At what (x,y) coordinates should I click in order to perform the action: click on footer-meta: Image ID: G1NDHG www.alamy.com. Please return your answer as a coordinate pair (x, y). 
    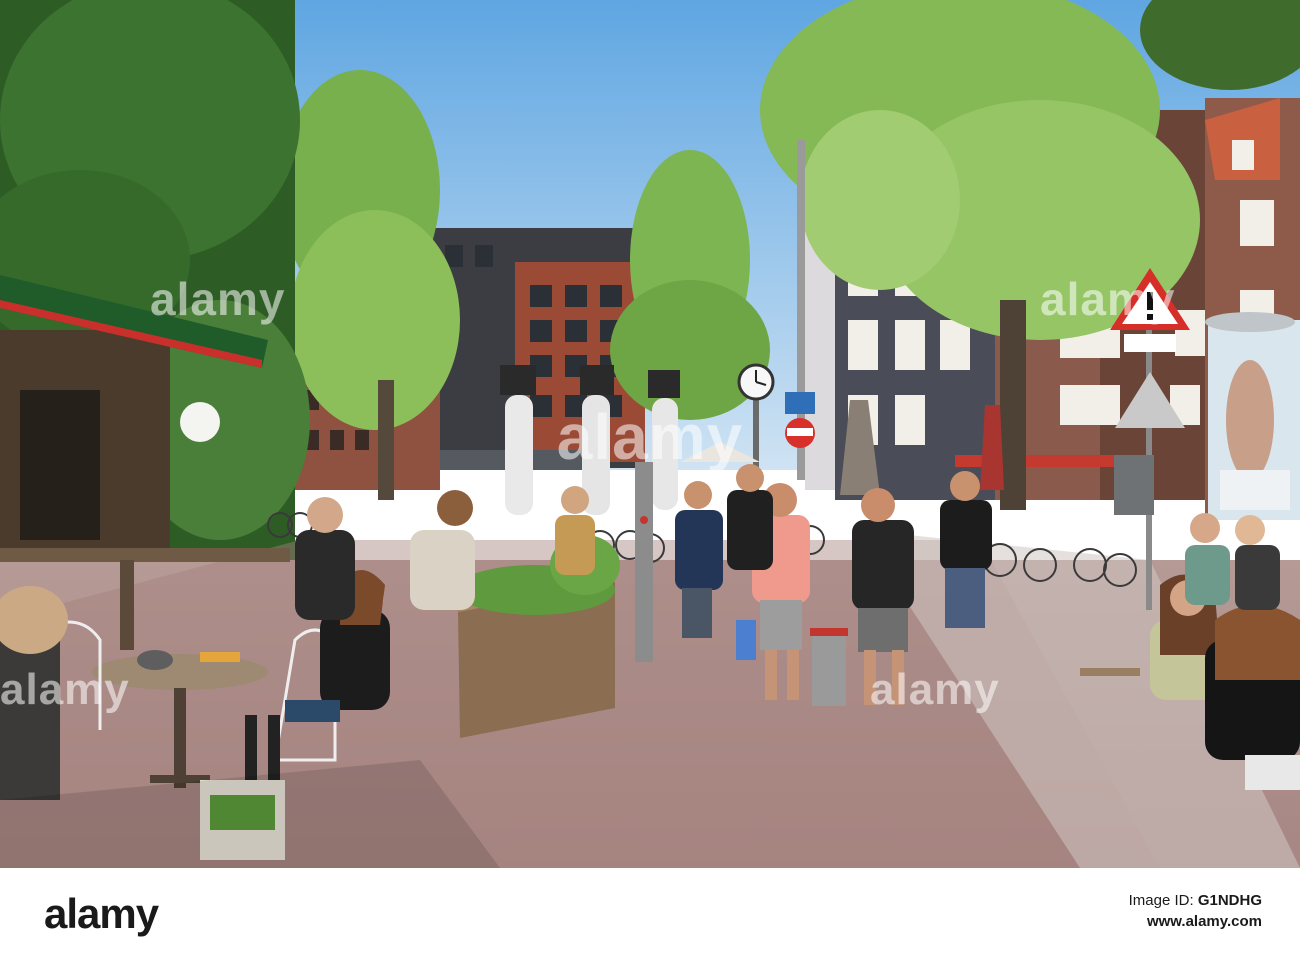
    Looking at the image, I should click on (1195, 911).